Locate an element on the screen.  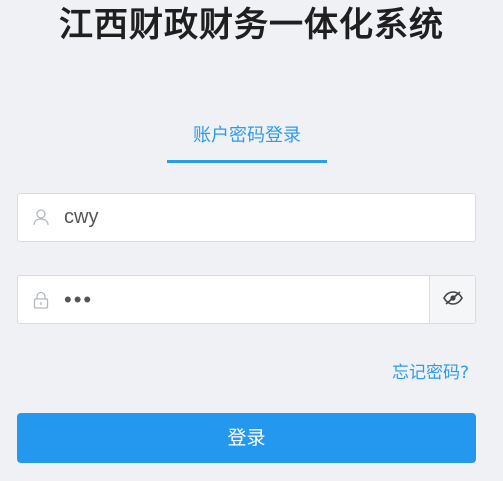
tab-account-password-login: 账户密码登录 is located at coordinates (247, 139).